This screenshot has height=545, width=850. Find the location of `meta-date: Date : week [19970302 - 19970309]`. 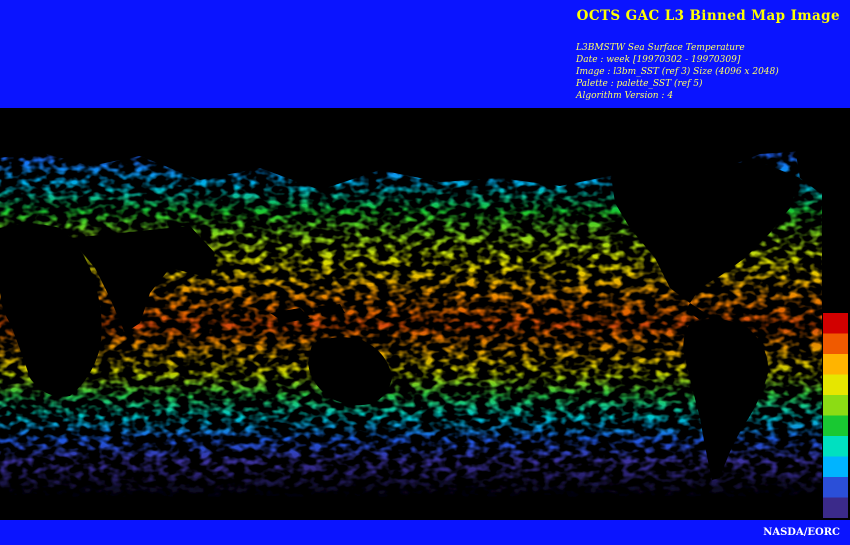

meta-date: Date : week [19970302 - 19970309] is located at coordinates (658, 60).